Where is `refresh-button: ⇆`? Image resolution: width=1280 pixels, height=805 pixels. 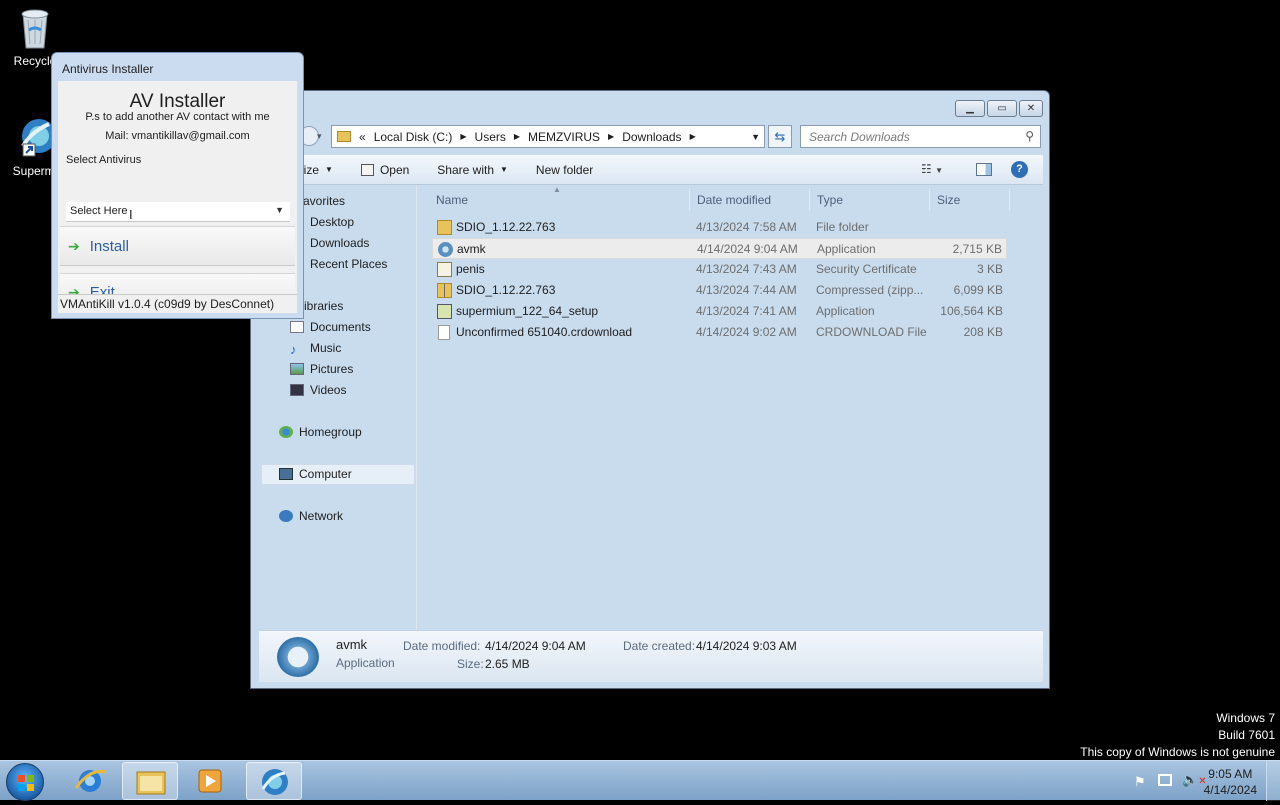
refresh-button: ⇆ is located at coordinates (780, 136).